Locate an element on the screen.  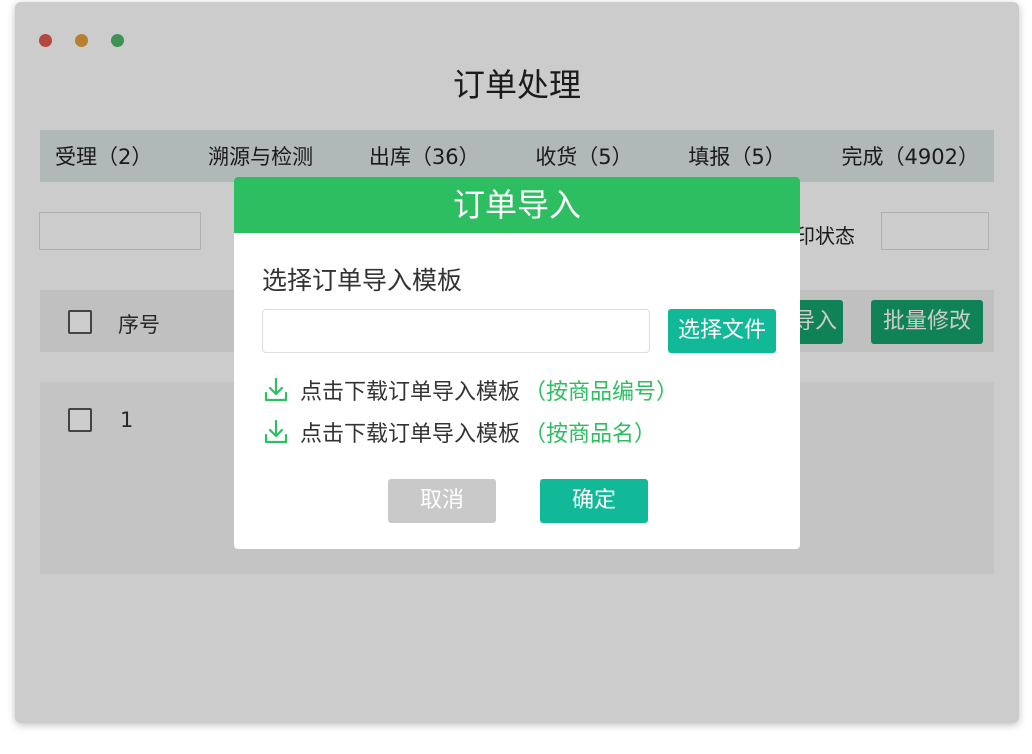
download-template-by-name-link: 点击下载订单导入模板 （按商品名） is located at coordinates (459, 432).